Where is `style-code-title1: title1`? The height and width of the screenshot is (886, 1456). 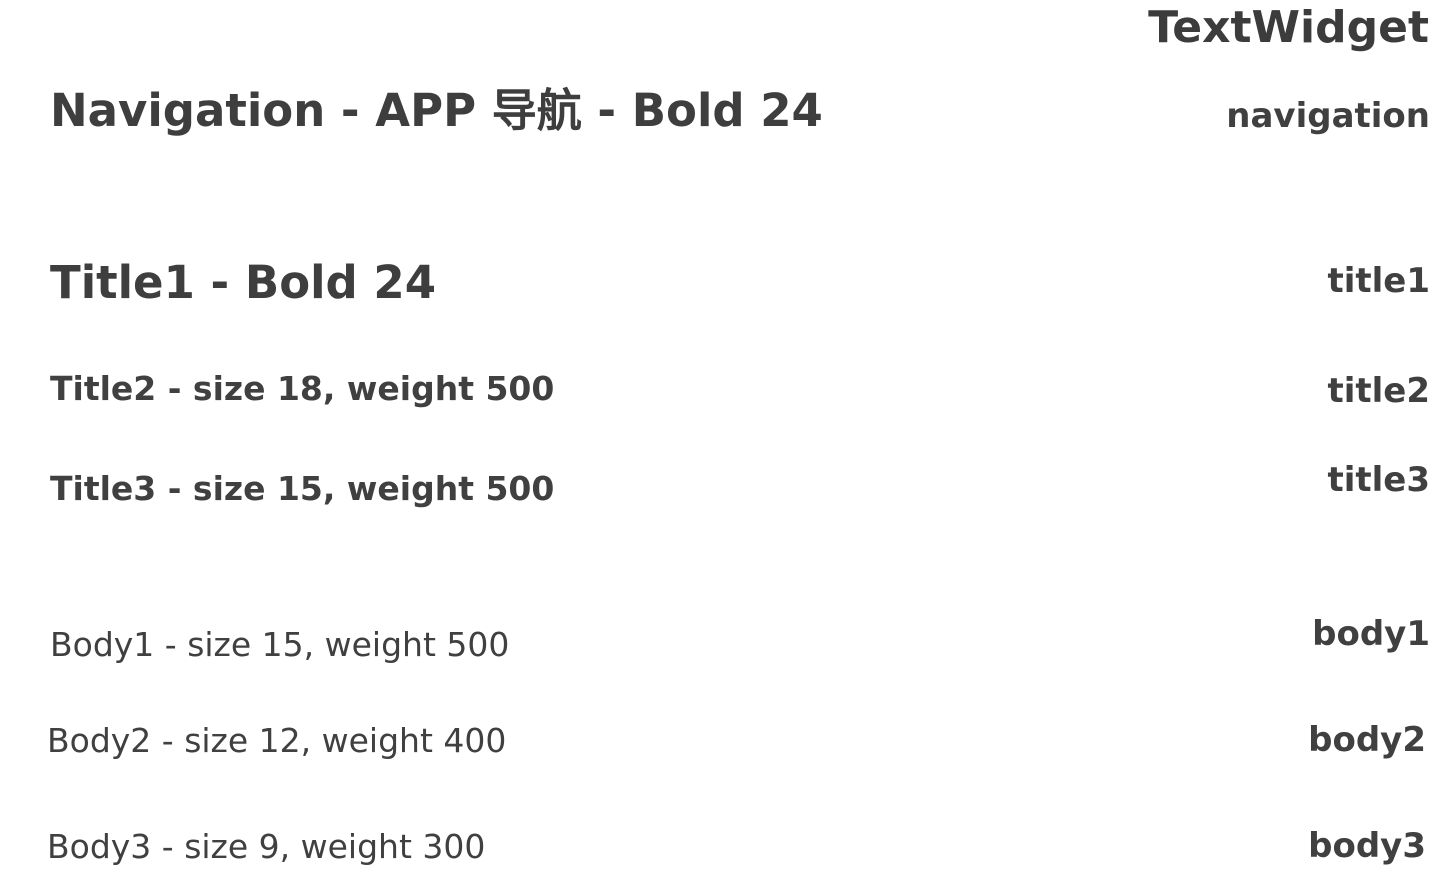
style-code-title1: title1 is located at coordinates (1378, 281).